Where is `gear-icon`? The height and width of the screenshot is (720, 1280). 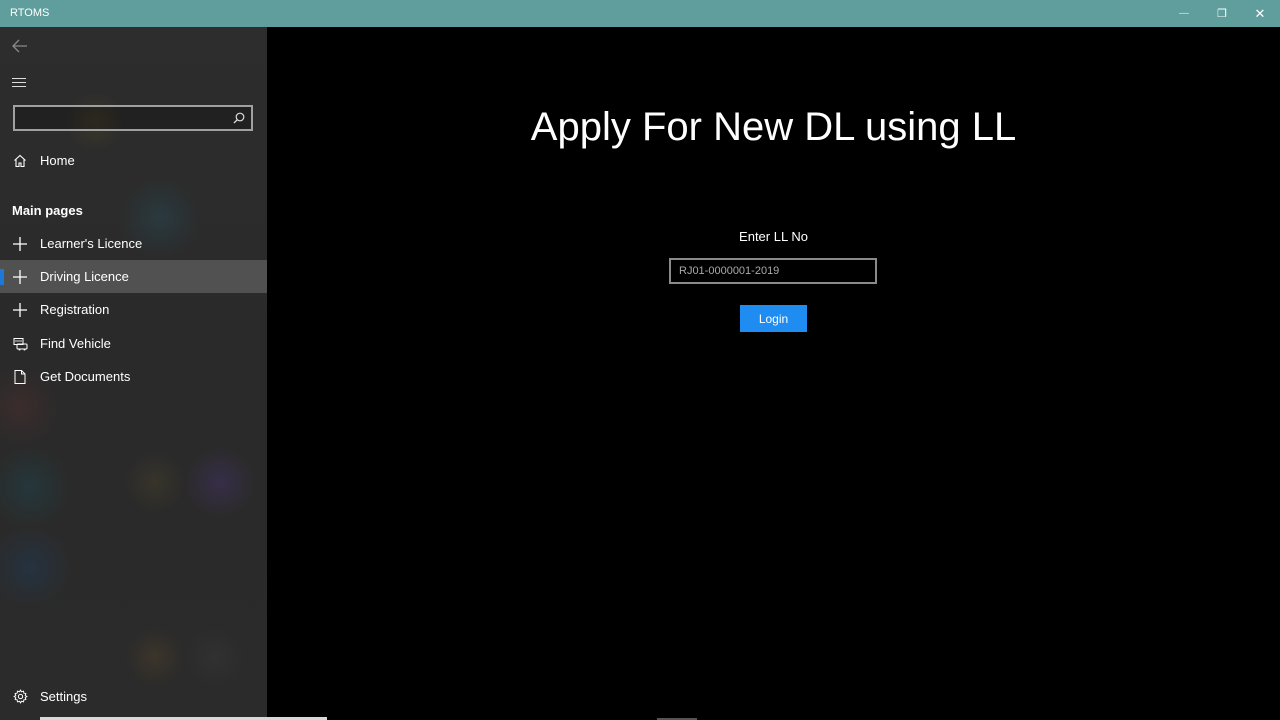
gear-icon is located at coordinates (20, 697).